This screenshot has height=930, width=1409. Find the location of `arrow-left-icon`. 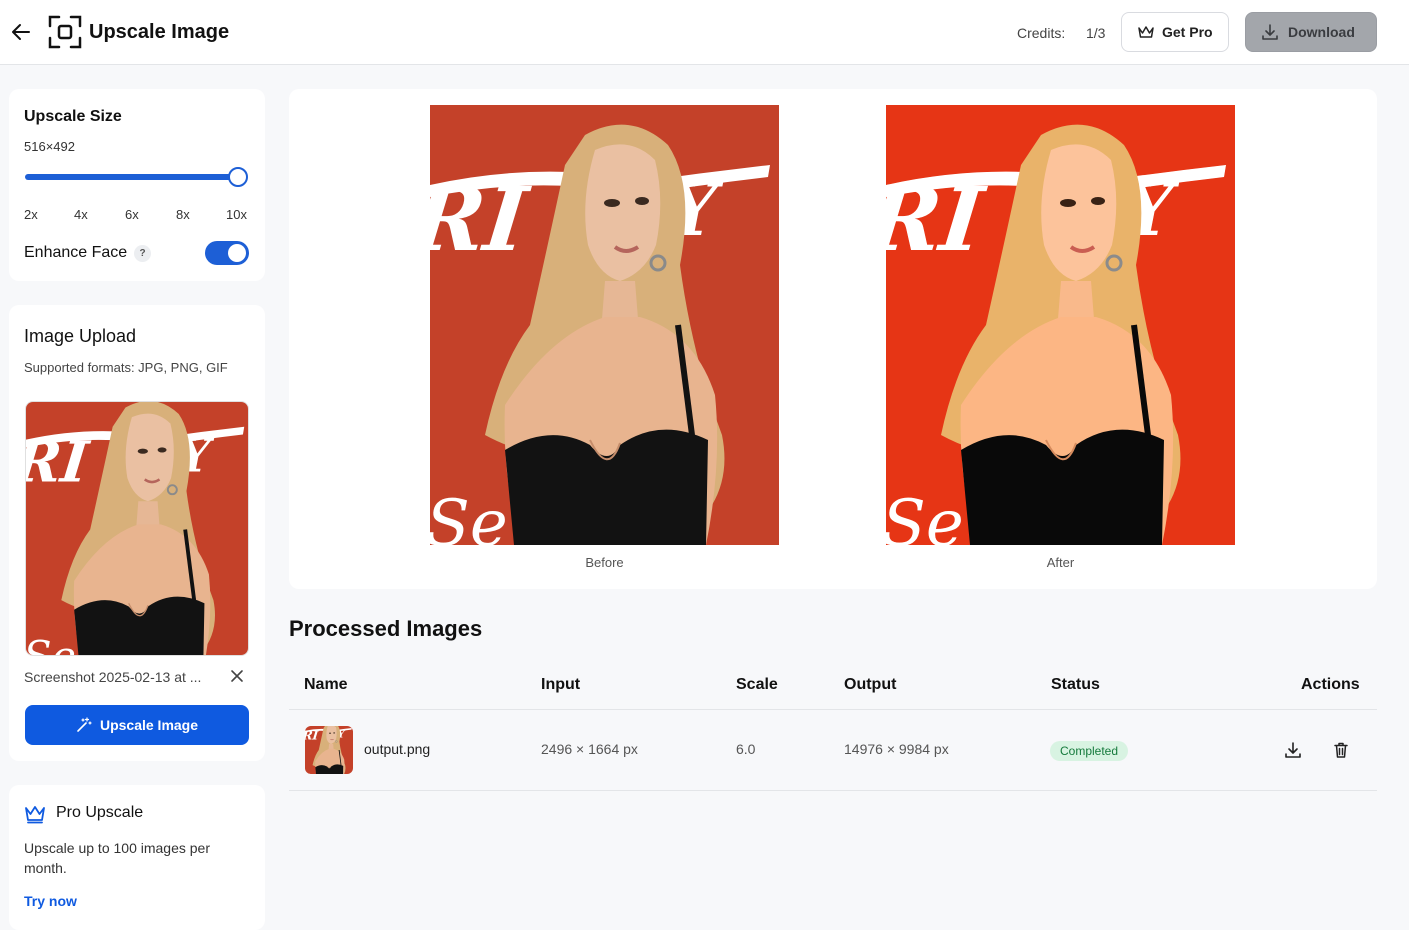

arrow-left-icon is located at coordinates (21, 32).